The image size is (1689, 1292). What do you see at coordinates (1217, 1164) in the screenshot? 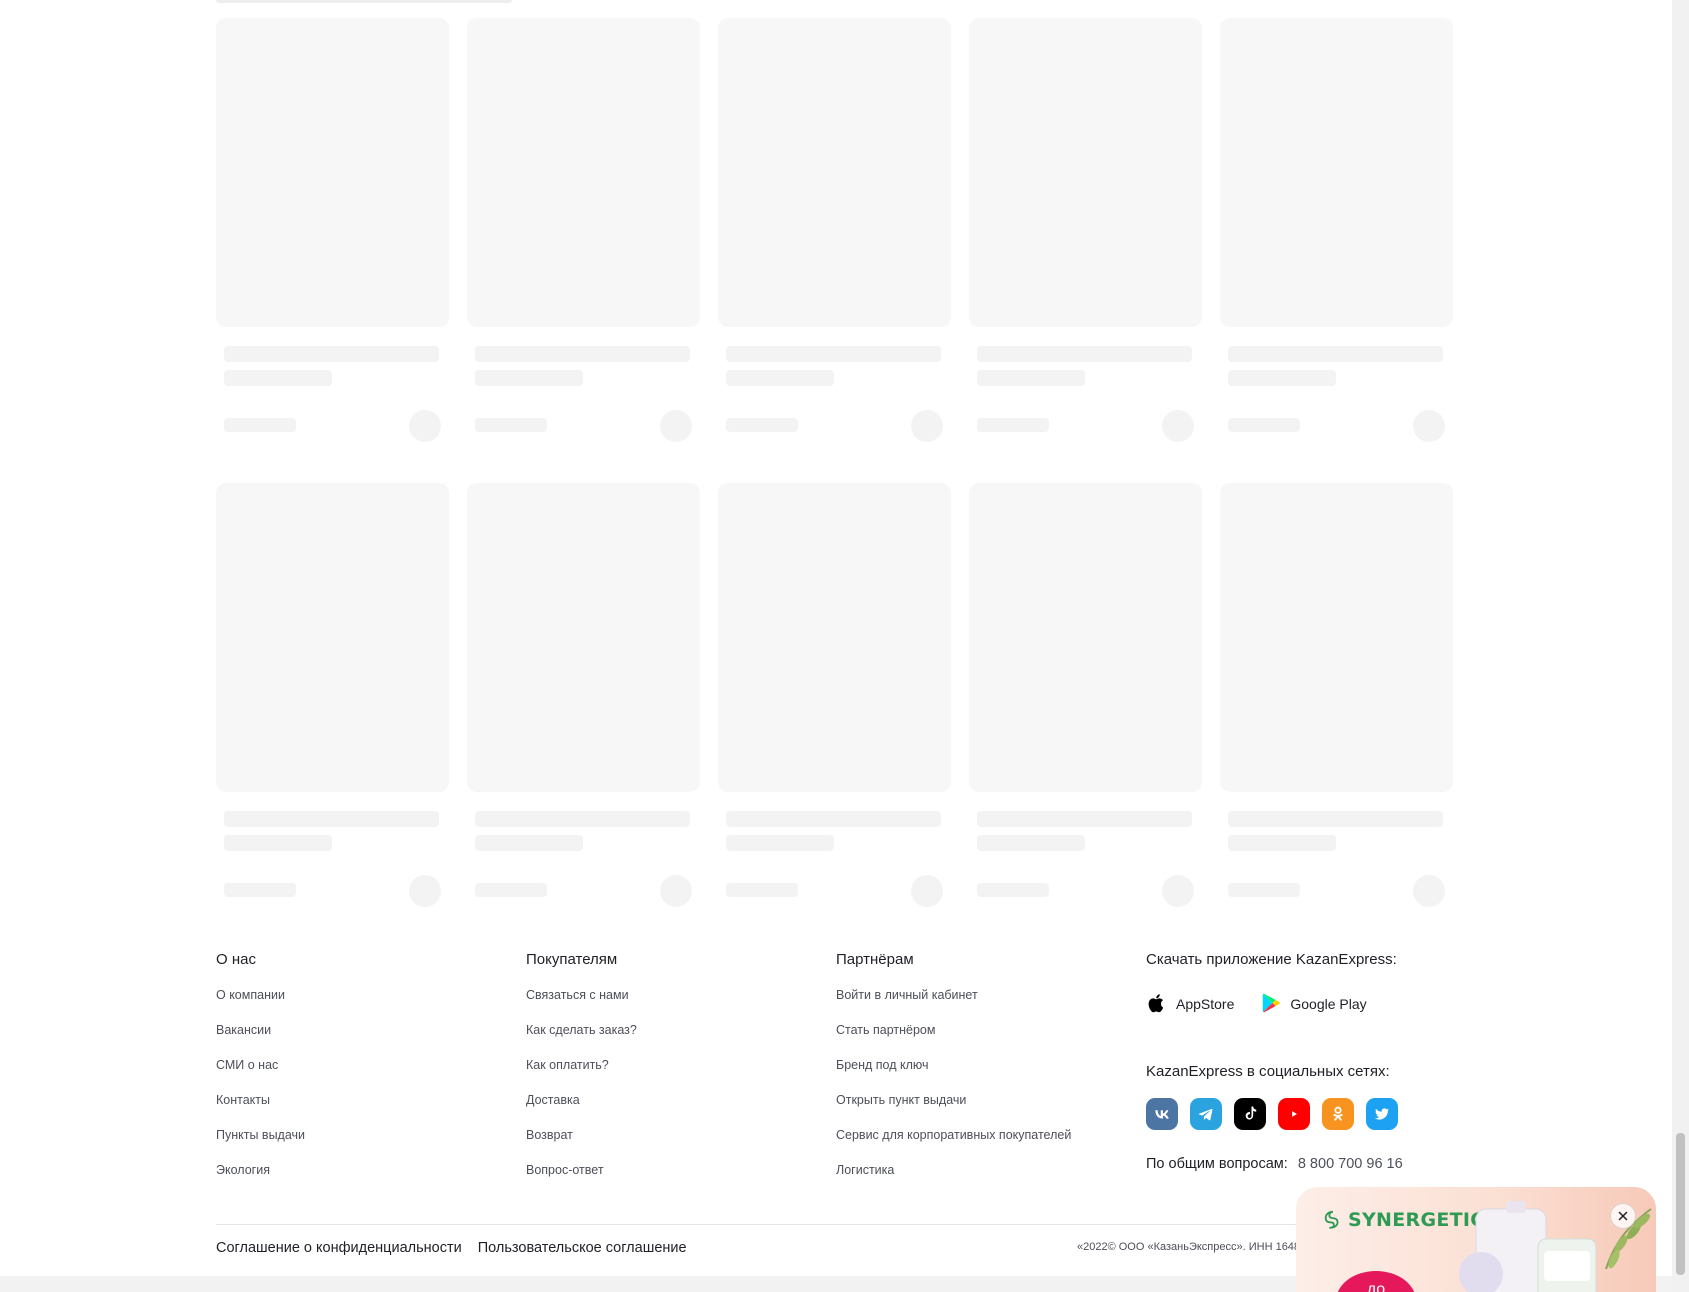
I see `support-label: По общим вопросам:` at bounding box center [1217, 1164].